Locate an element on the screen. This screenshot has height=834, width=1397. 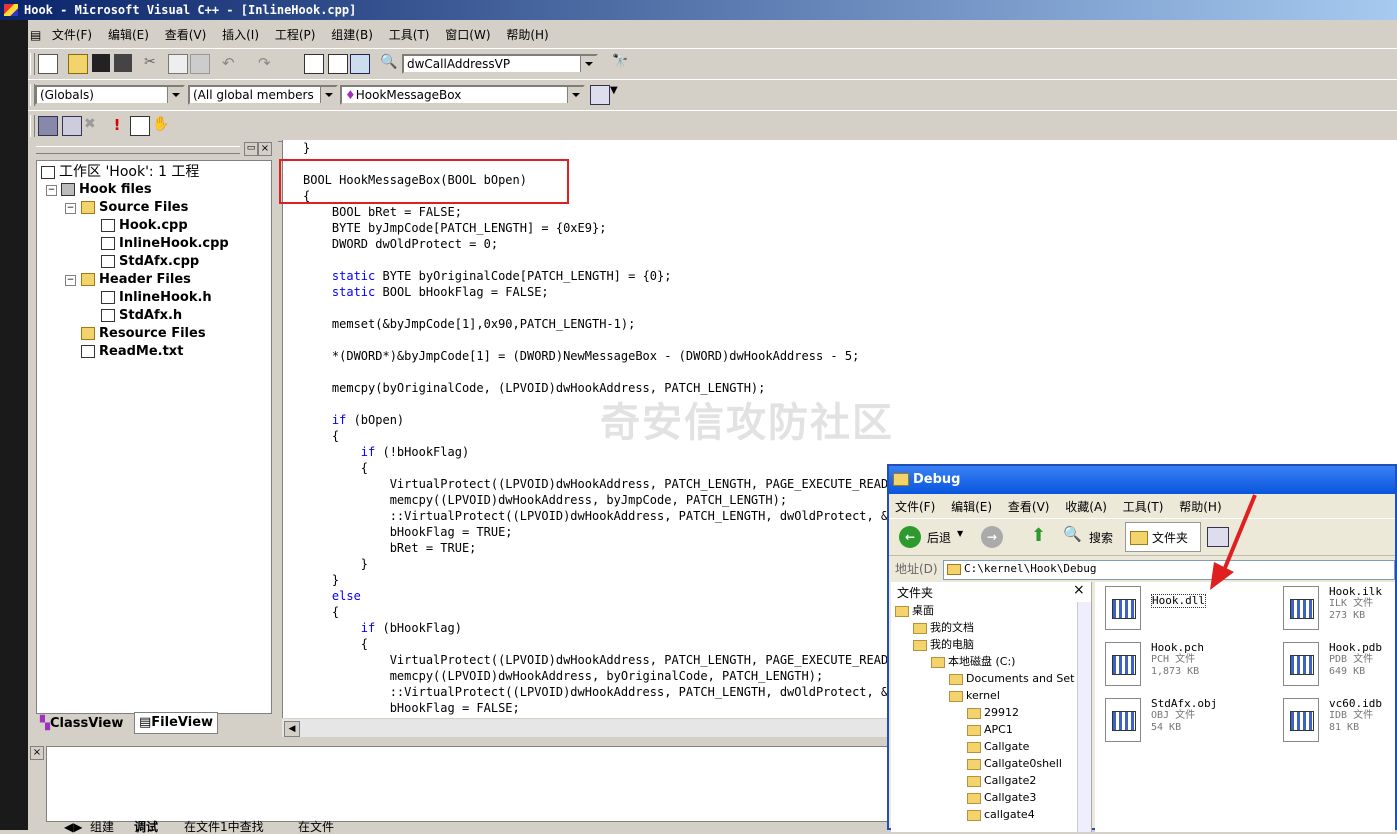
file-item: Hook.pch PCH 文件 1,873 KB is located at coordinates (1195, 668).